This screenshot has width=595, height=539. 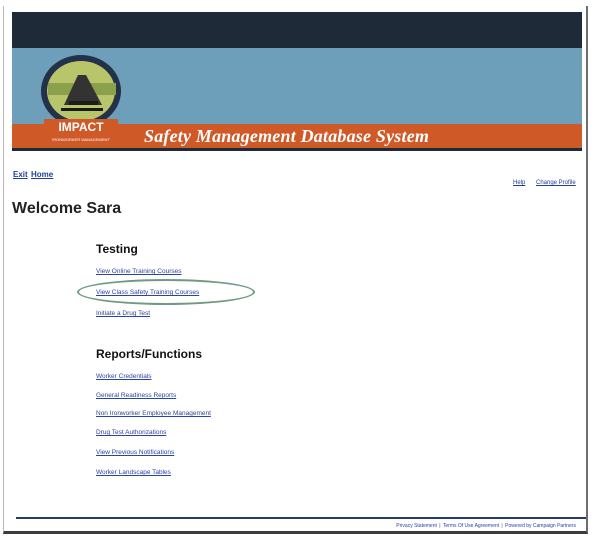 I want to click on logo-subtext: IRONWORKER MANAGEMENT, so click(x=81, y=139).